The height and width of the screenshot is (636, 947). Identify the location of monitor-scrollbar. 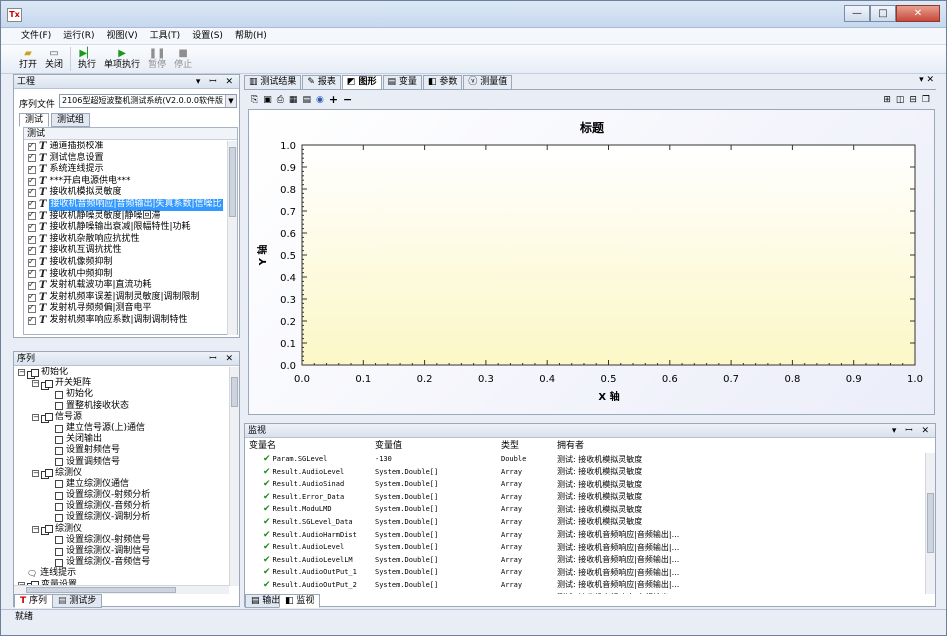
(930, 523).